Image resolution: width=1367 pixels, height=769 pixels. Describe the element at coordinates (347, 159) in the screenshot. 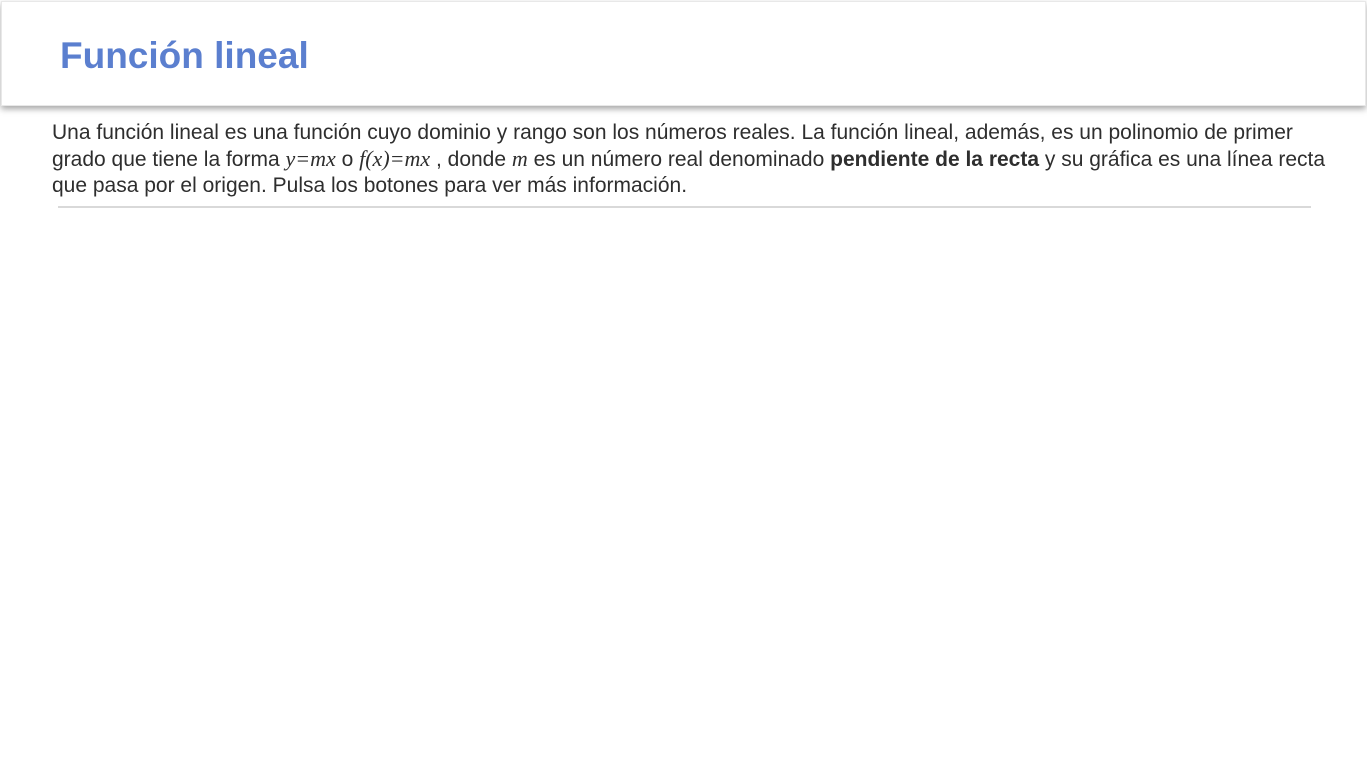

I see `intro-connector: o` at that location.